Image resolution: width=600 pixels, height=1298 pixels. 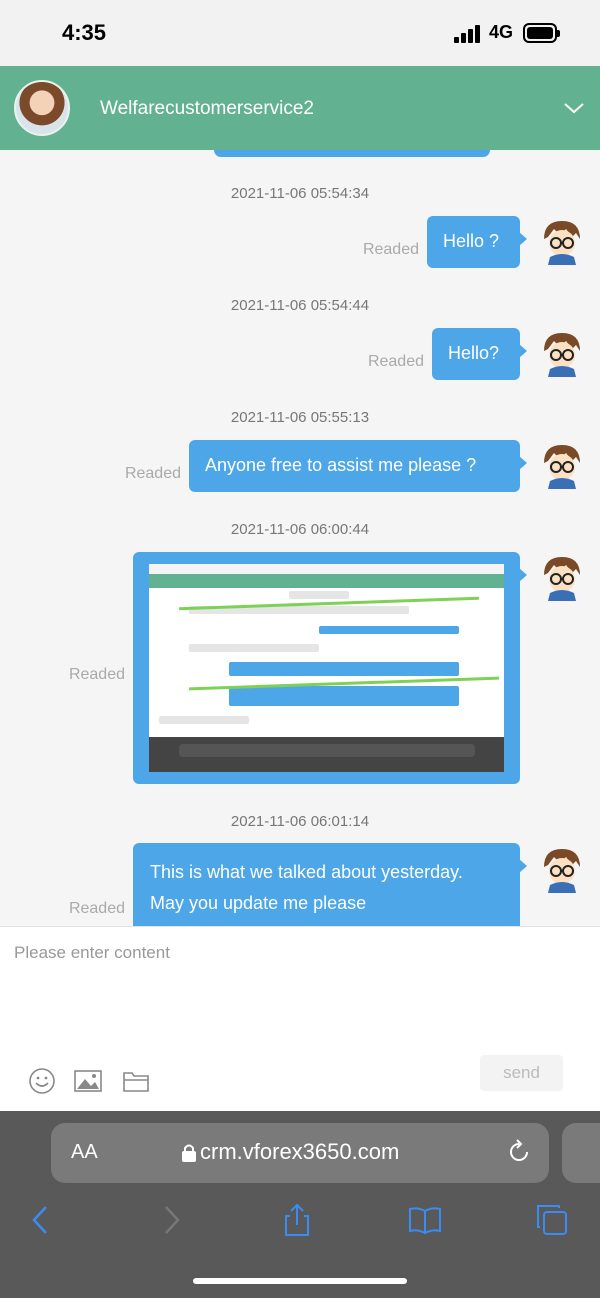 What do you see at coordinates (136, 1081) in the screenshot?
I see `folder-icon` at bounding box center [136, 1081].